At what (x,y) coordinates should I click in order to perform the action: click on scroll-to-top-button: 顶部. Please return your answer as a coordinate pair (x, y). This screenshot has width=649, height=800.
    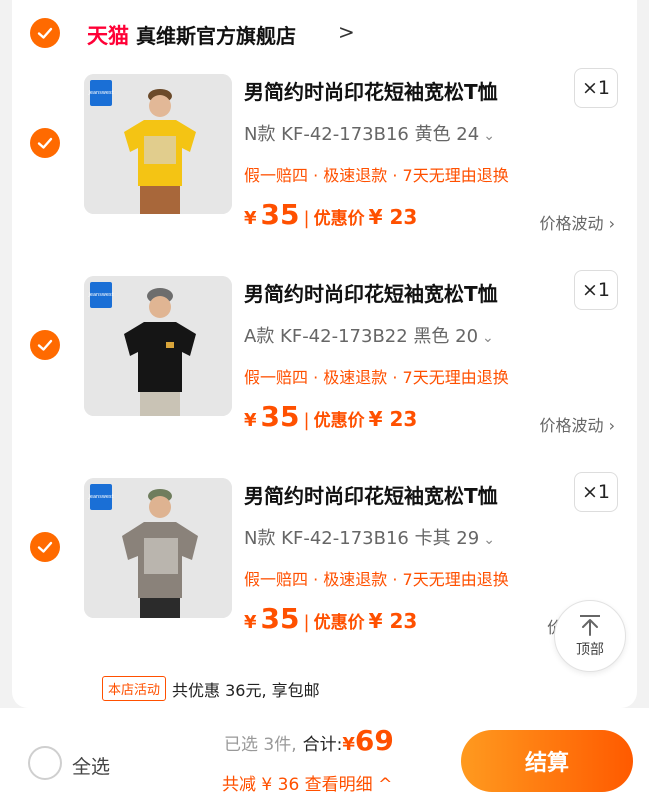
    Looking at the image, I should click on (590, 636).